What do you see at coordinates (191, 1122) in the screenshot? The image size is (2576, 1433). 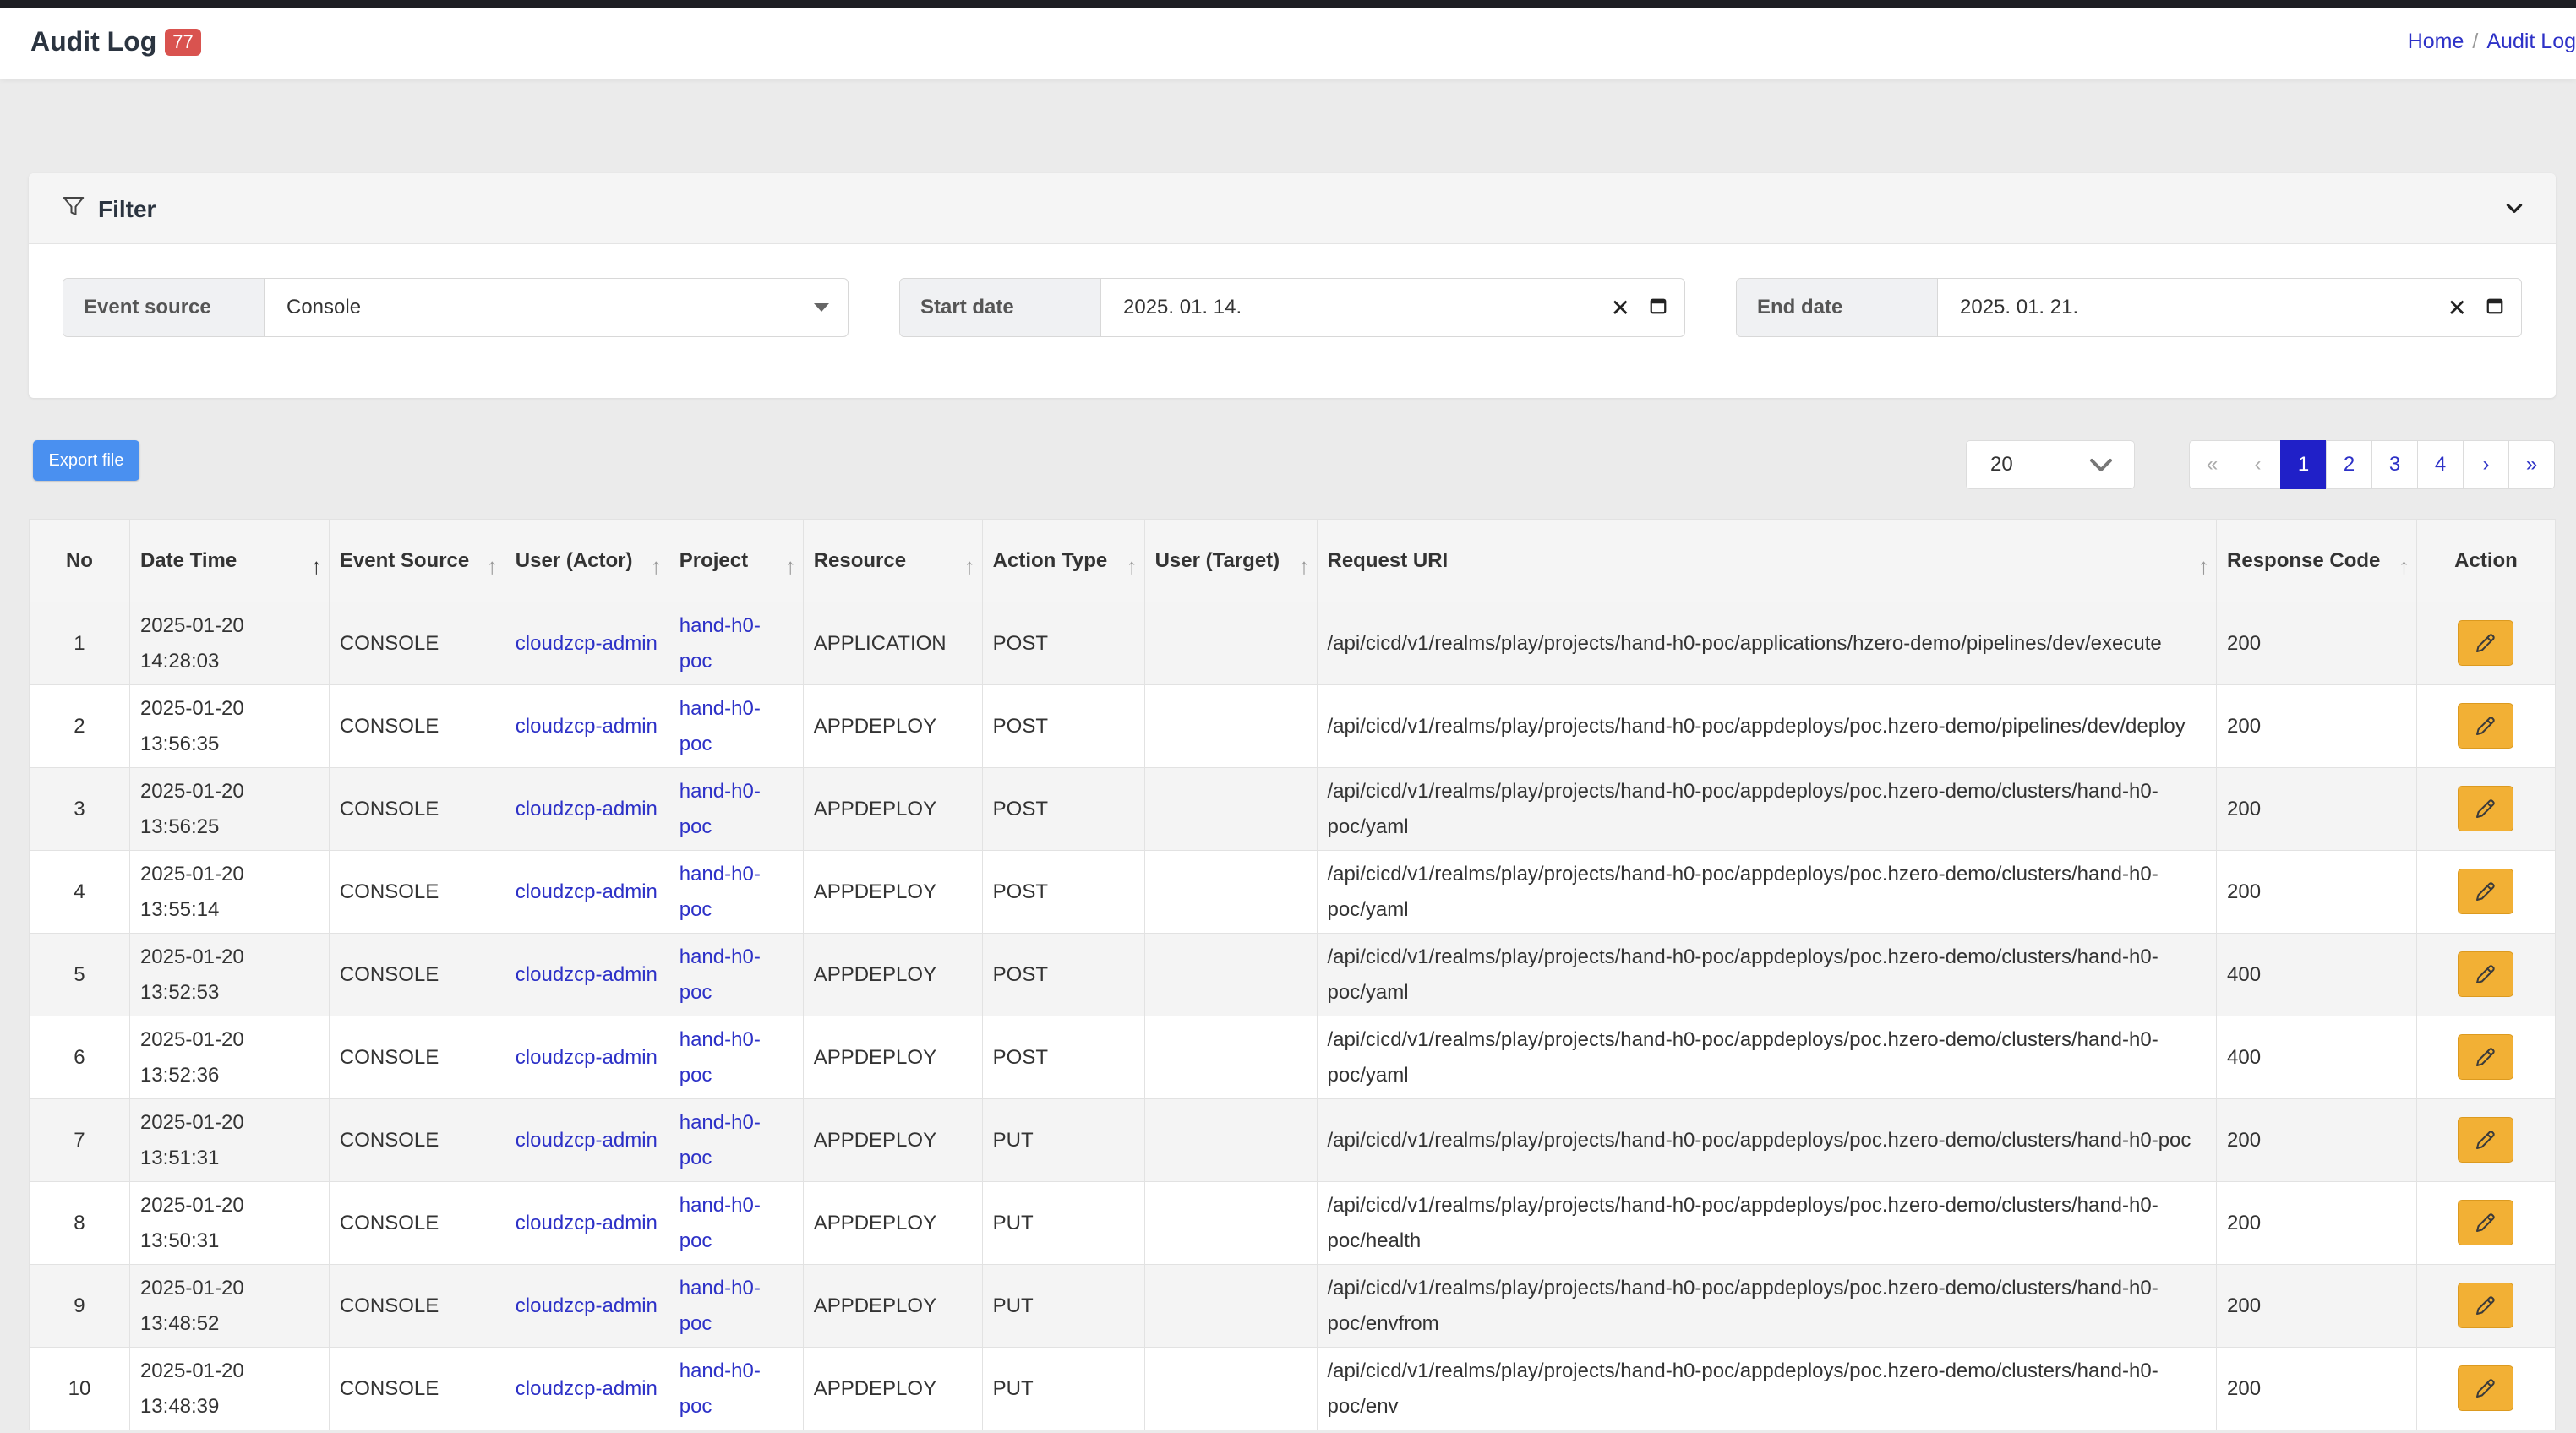 I see `cell-date: 2025-01-20` at bounding box center [191, 1122].